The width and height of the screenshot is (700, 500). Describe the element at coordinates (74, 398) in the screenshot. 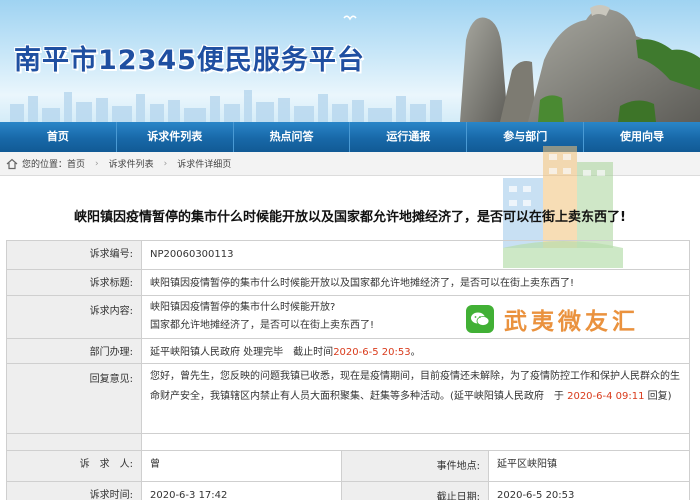

I see `label-reply: 回复意见:` at that location.